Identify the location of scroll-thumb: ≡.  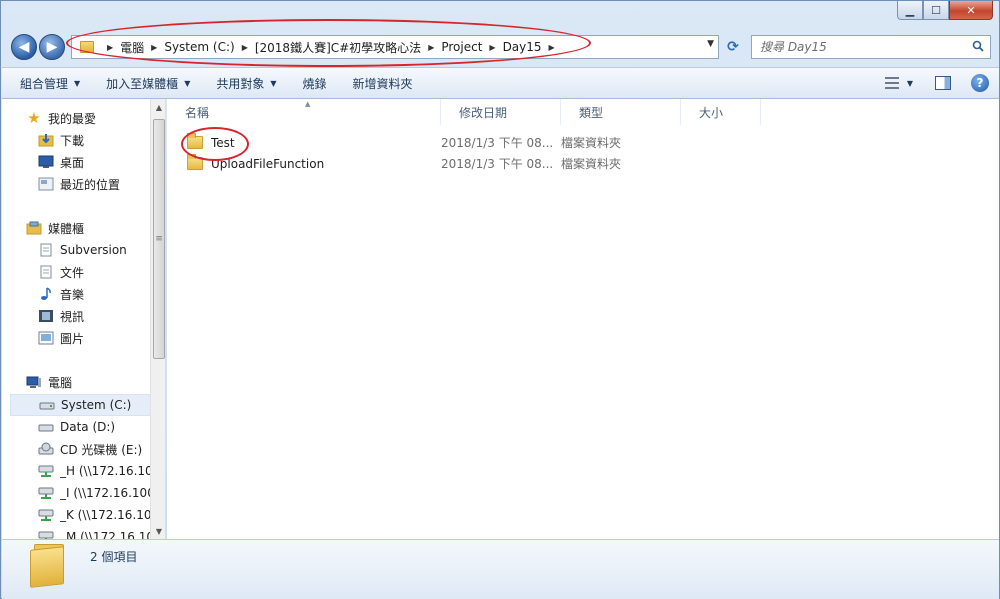
(159, 239).